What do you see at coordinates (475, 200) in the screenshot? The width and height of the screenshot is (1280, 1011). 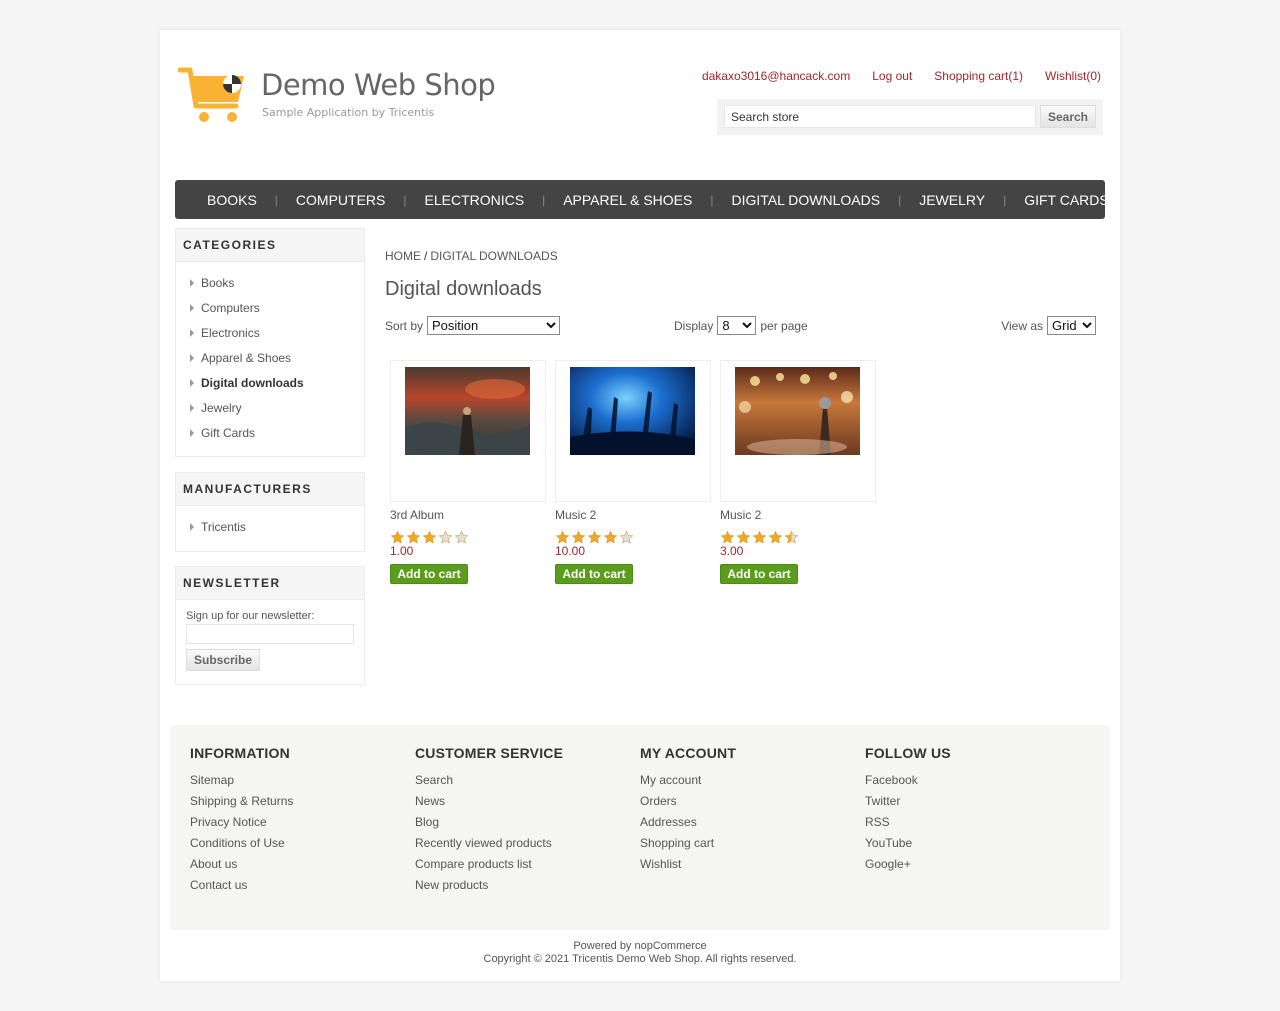 I see `menu-electronics: ELECTRONICS` at bounding box center [475, 200].